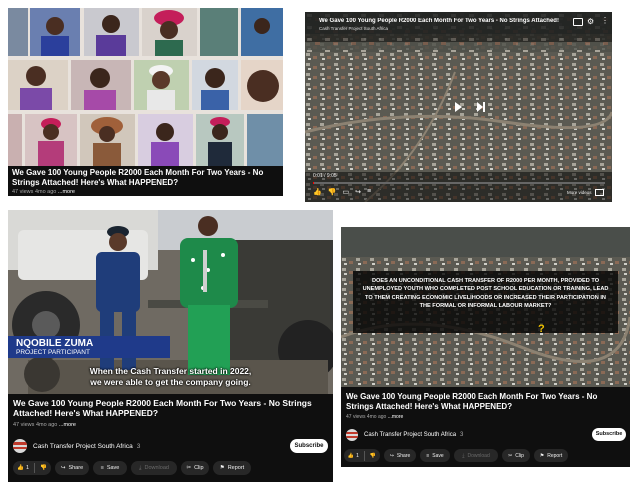 The width and height of the screenshot is (640, 490). What do you see at coordinates (459, 183) in the screenshot?
I see `progress-bar` at bounding box center [459, 183].